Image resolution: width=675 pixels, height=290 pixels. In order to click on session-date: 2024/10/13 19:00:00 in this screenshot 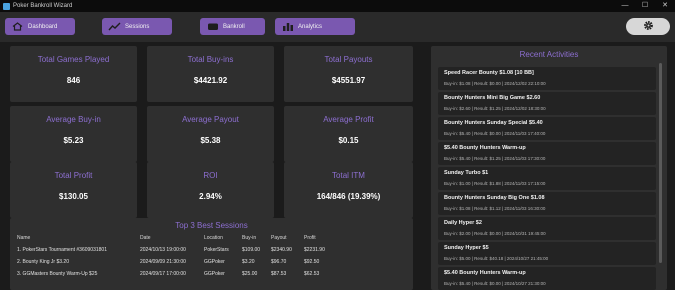, I will do `click(163, 250)`.